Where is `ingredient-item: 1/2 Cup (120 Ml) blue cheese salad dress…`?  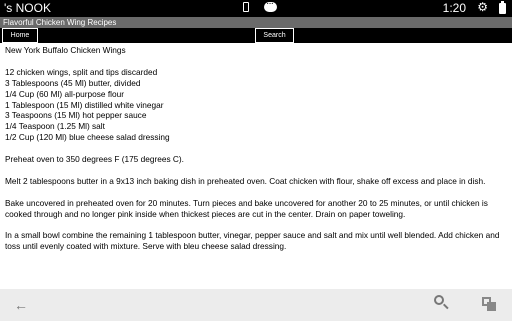 ingredient-item: 1/2 Cup (120 Ml) blue cheese salad dress… is located at coordinates (87, 137).